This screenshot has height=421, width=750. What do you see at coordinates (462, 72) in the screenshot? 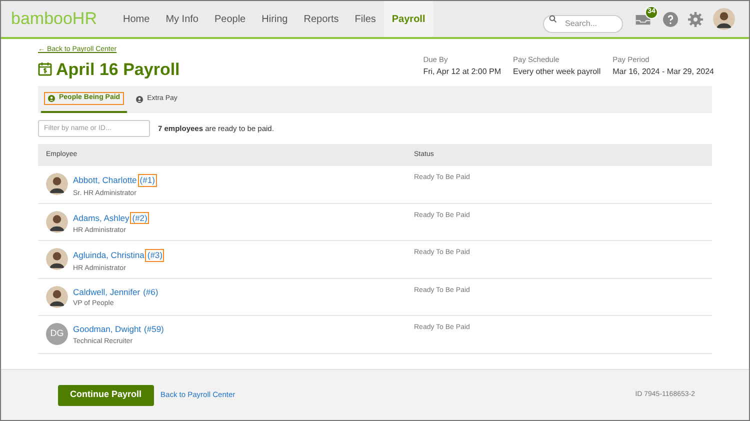
I see `summary-value: Fri, Apr 12 at 2:00 PM` at bounding box center [462, 72].